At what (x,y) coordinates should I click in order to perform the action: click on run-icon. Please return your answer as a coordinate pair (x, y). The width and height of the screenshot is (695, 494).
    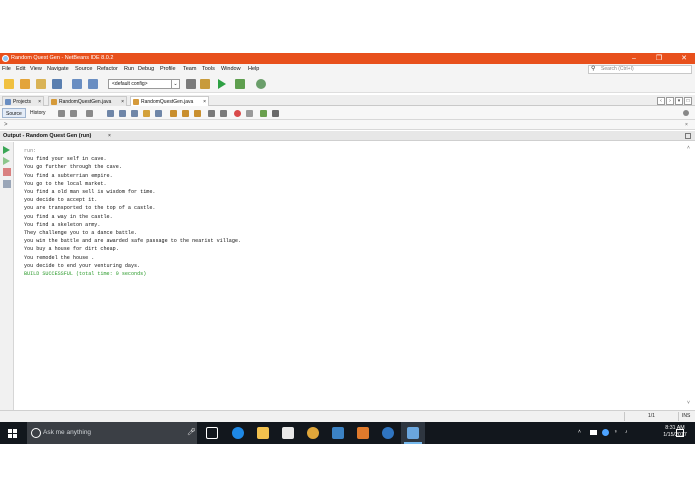
    Looking at the image, I should click on (222, 84).